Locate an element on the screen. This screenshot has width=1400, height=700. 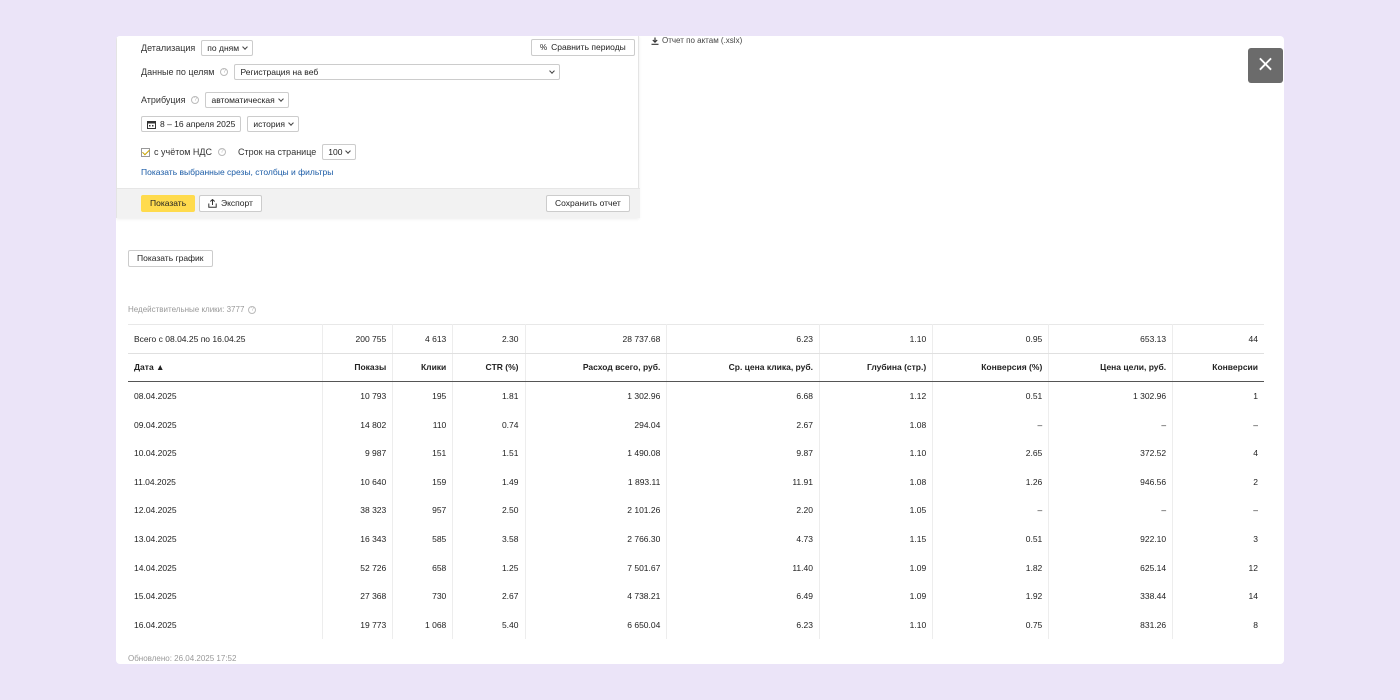
attribution-label: Атрибуция is located at coordinates (163, 100).